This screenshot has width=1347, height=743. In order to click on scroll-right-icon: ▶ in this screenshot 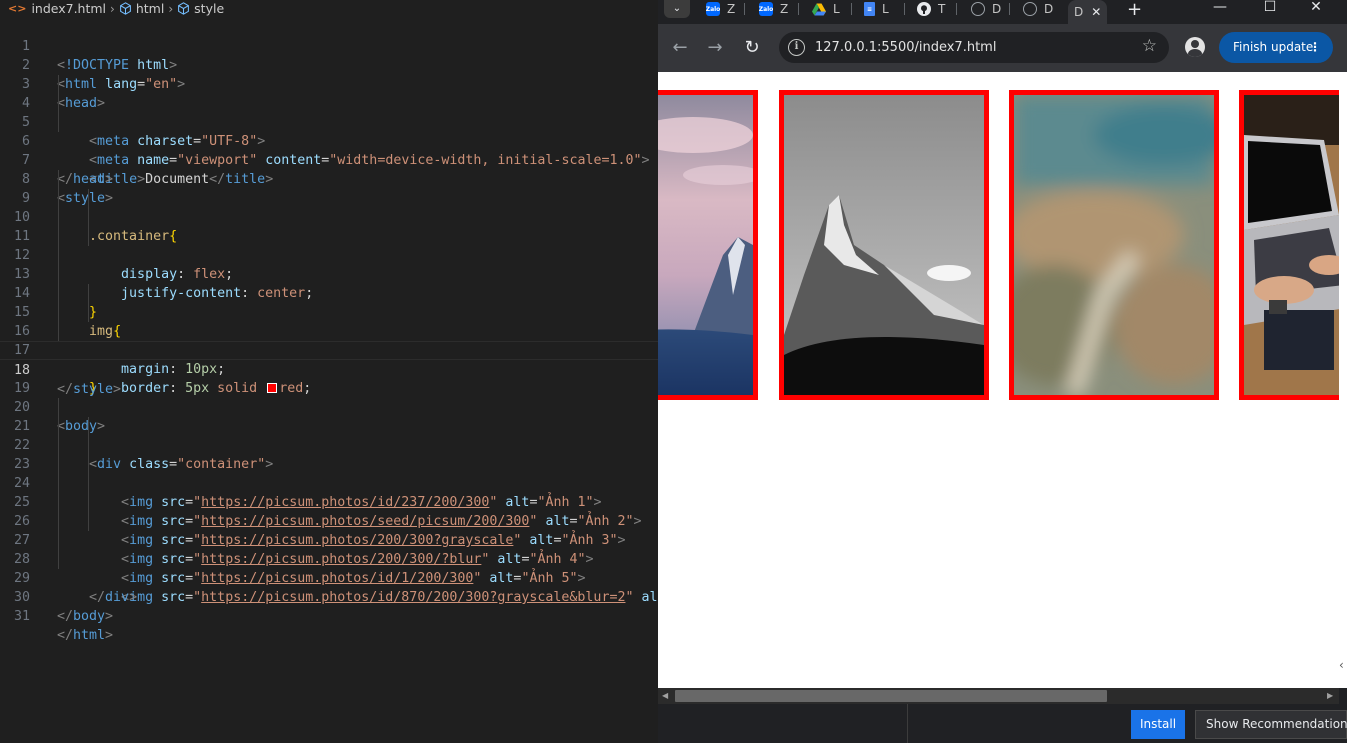, I will do `click(1330, 696)`.